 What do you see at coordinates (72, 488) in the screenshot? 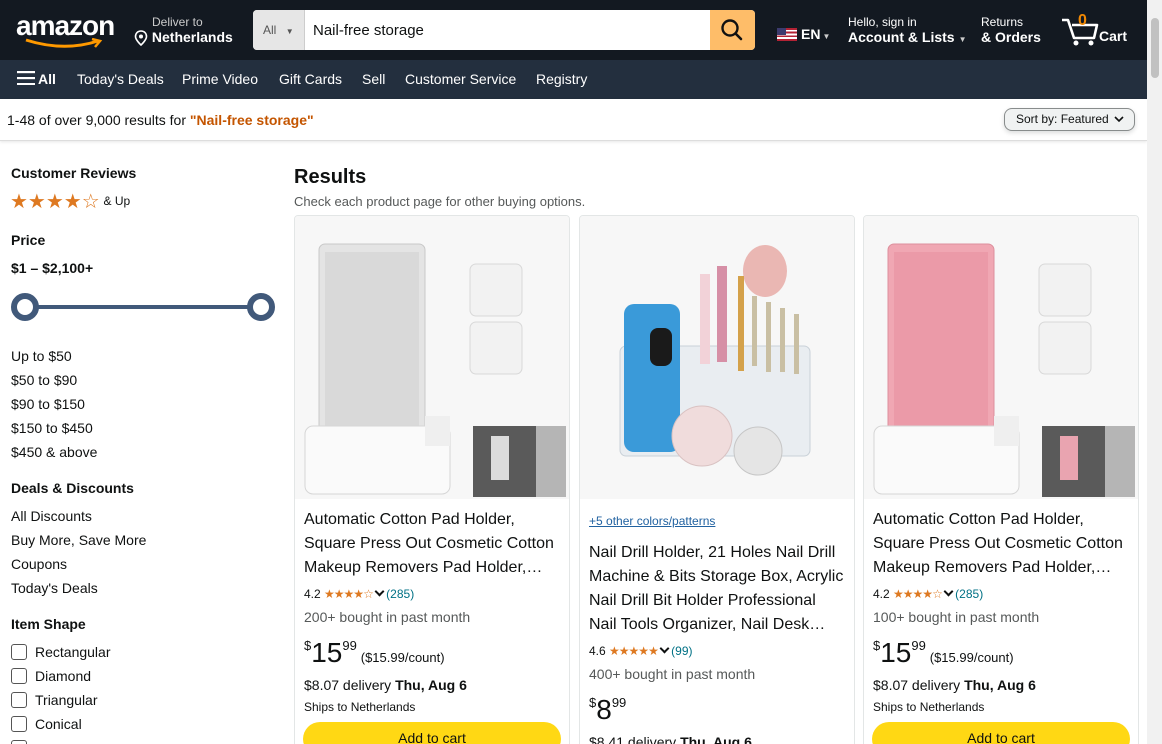
I see `deals-heading: Deals & Discounts` at bounding box center [72, 488].